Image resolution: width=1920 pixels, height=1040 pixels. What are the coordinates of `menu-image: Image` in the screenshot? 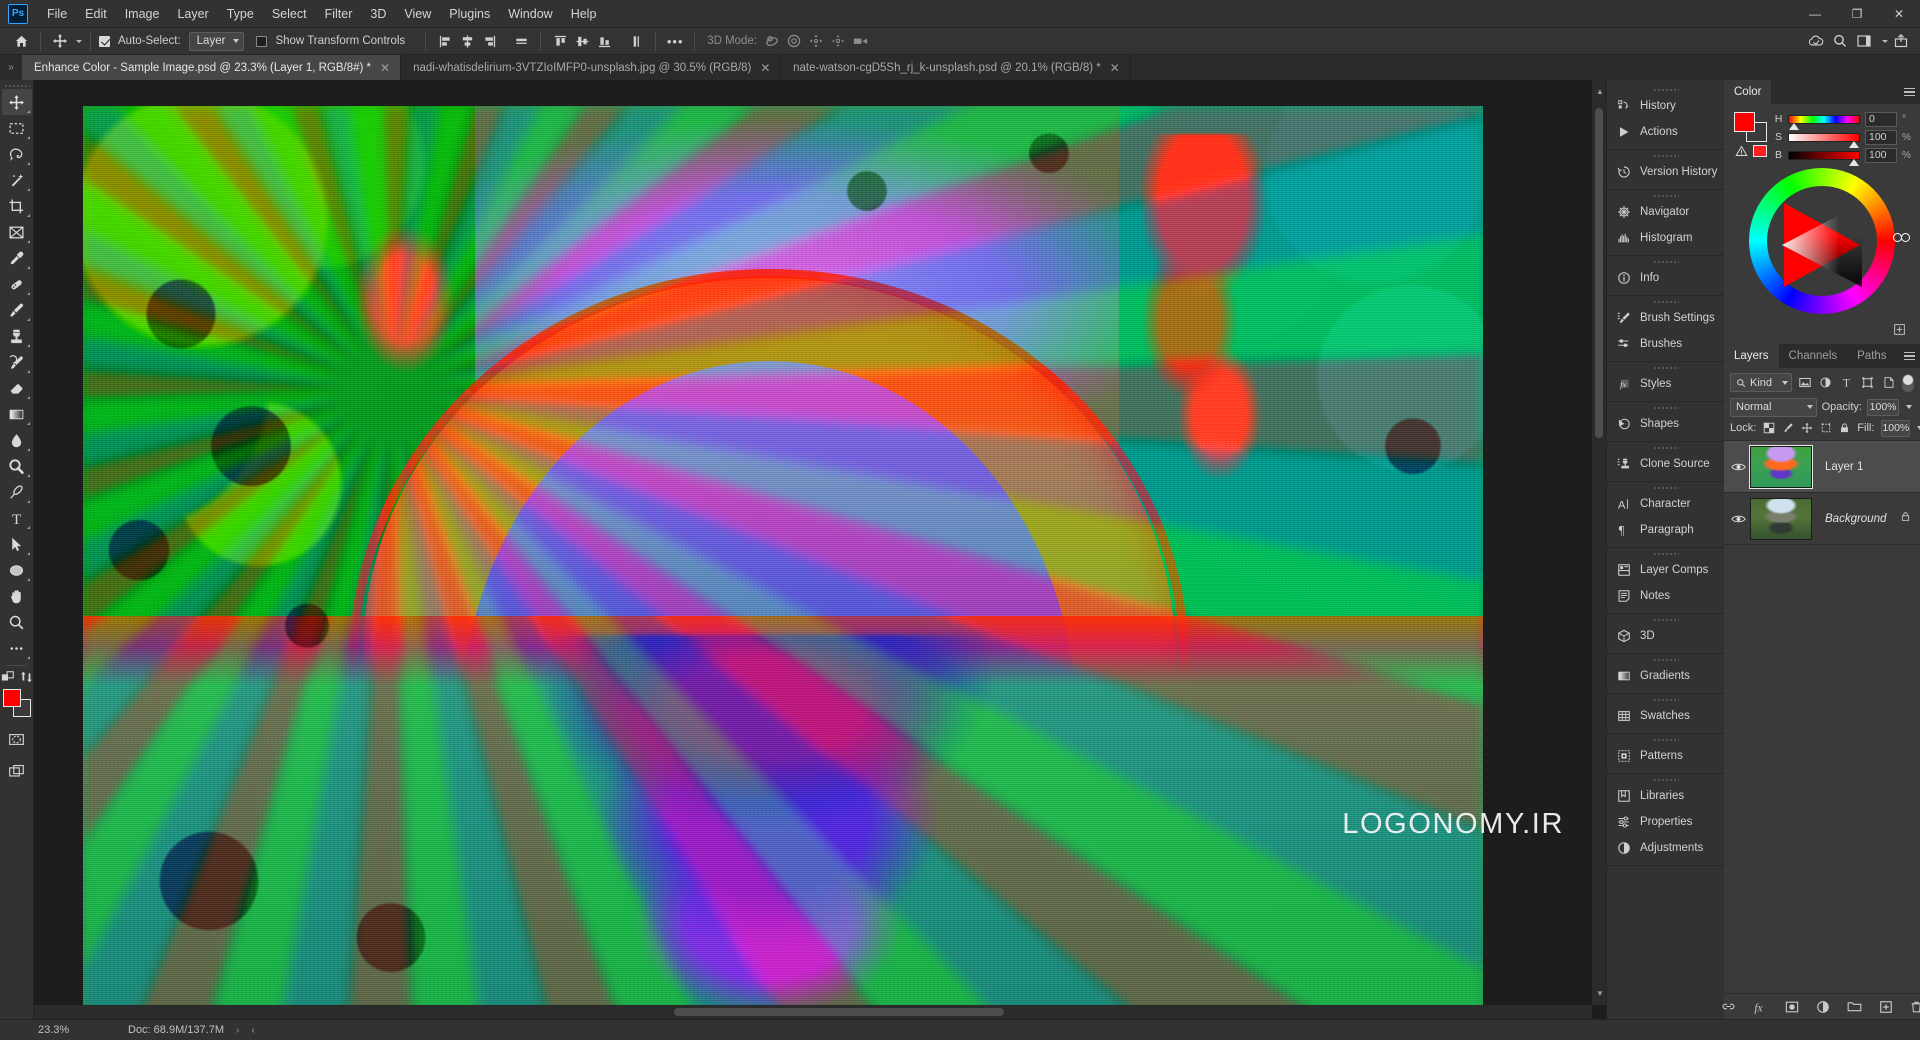 It's located at (142, 14).